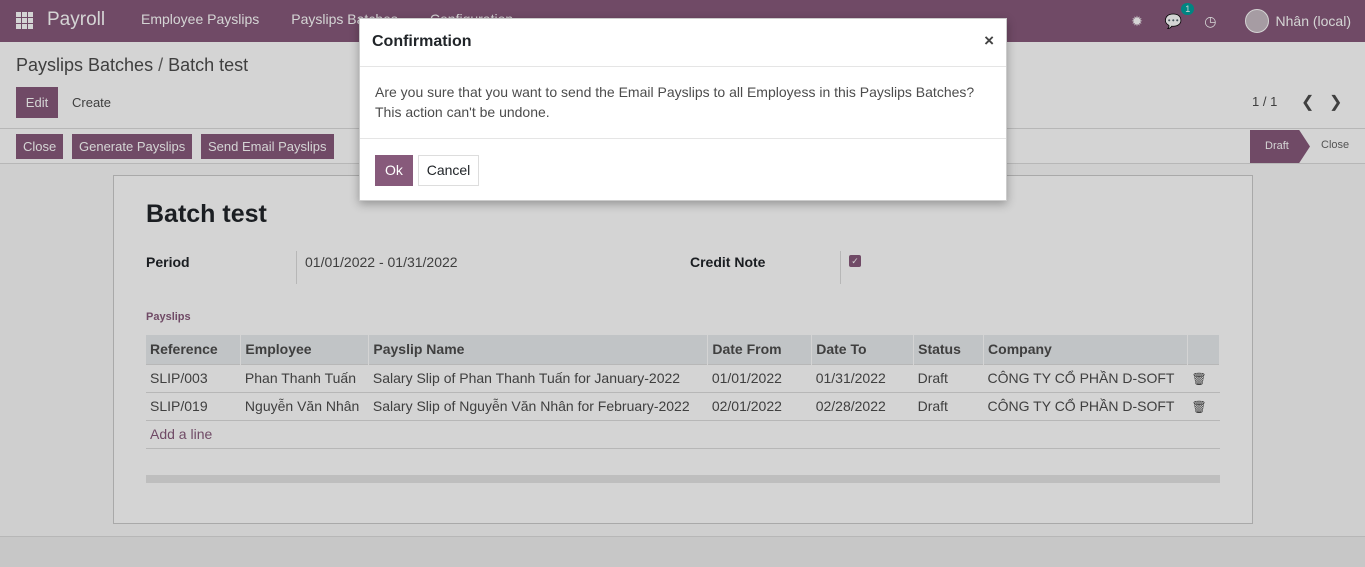 Image resolution: width=1365 pixels, height=567 pixels. I want to click on cancel-button: Cancel, so click(448, 170).